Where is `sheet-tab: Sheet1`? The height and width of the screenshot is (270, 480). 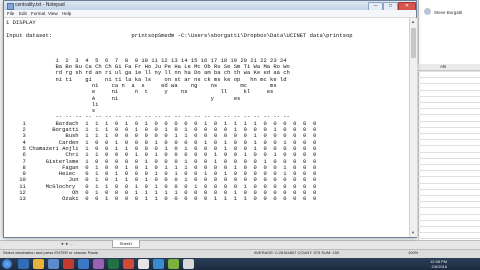
sheet-tab: Sheet1 is located at coordinates (126, 244).